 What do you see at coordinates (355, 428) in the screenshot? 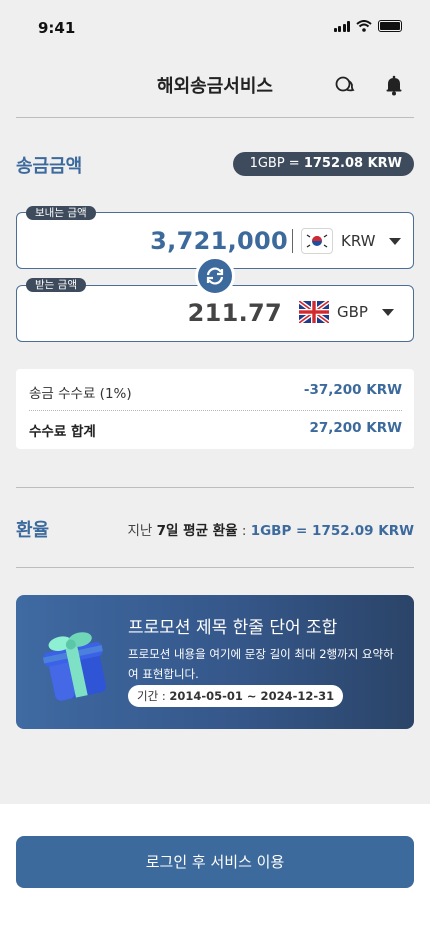
I see `fee-total-value: 27,200 KRW` at bounding box center [355, 428].